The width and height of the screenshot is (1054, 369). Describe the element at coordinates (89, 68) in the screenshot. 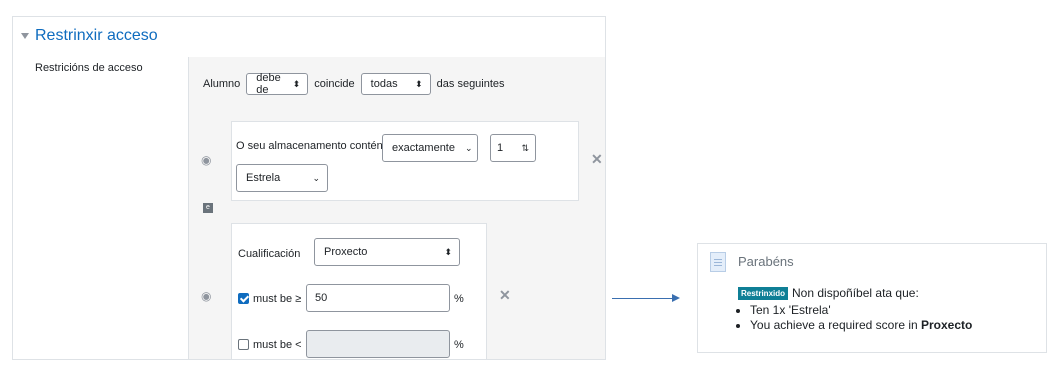

I see `field-label: Restricións de acceso` at that location.